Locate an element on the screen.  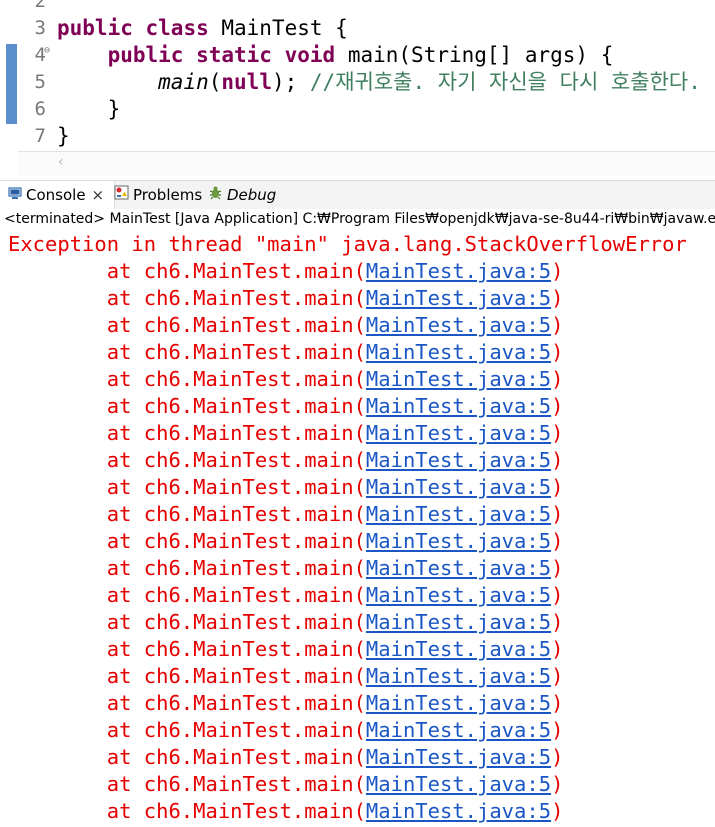
keyword-token: null is located at coordinates (246, 82).